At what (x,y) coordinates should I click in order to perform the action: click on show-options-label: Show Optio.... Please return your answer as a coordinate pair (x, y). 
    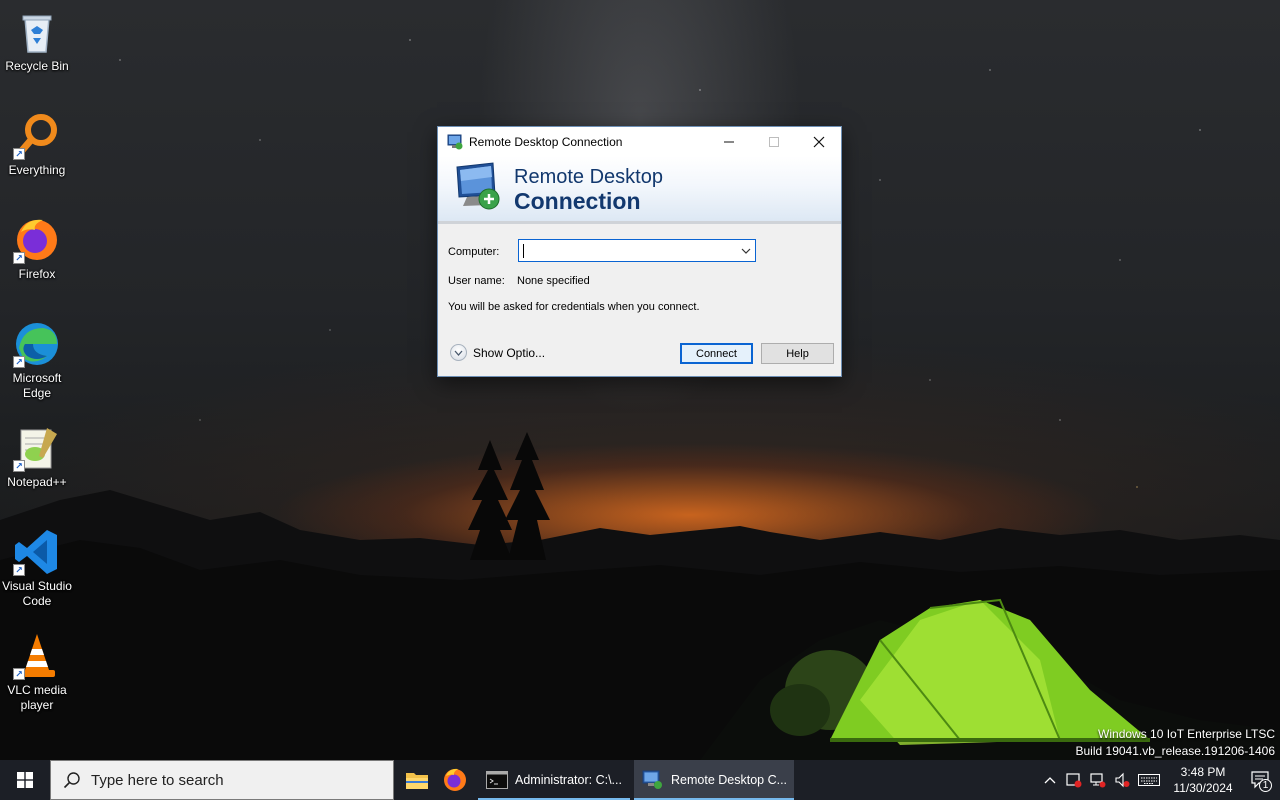
    Looking at the image, I should click on (509, 352).